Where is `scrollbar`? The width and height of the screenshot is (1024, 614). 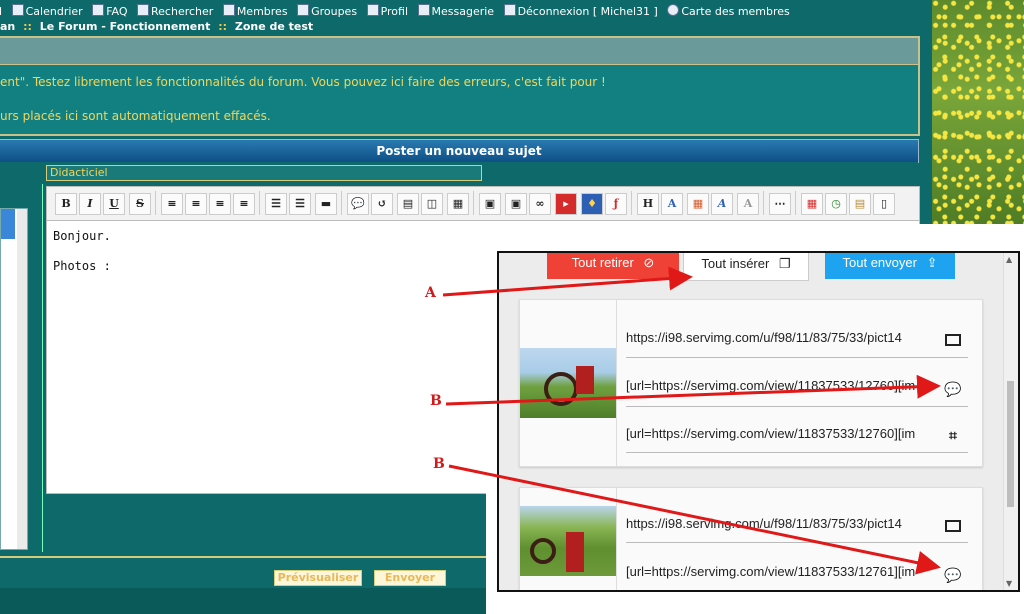 scrollbar is located at coordinates (22, 379).